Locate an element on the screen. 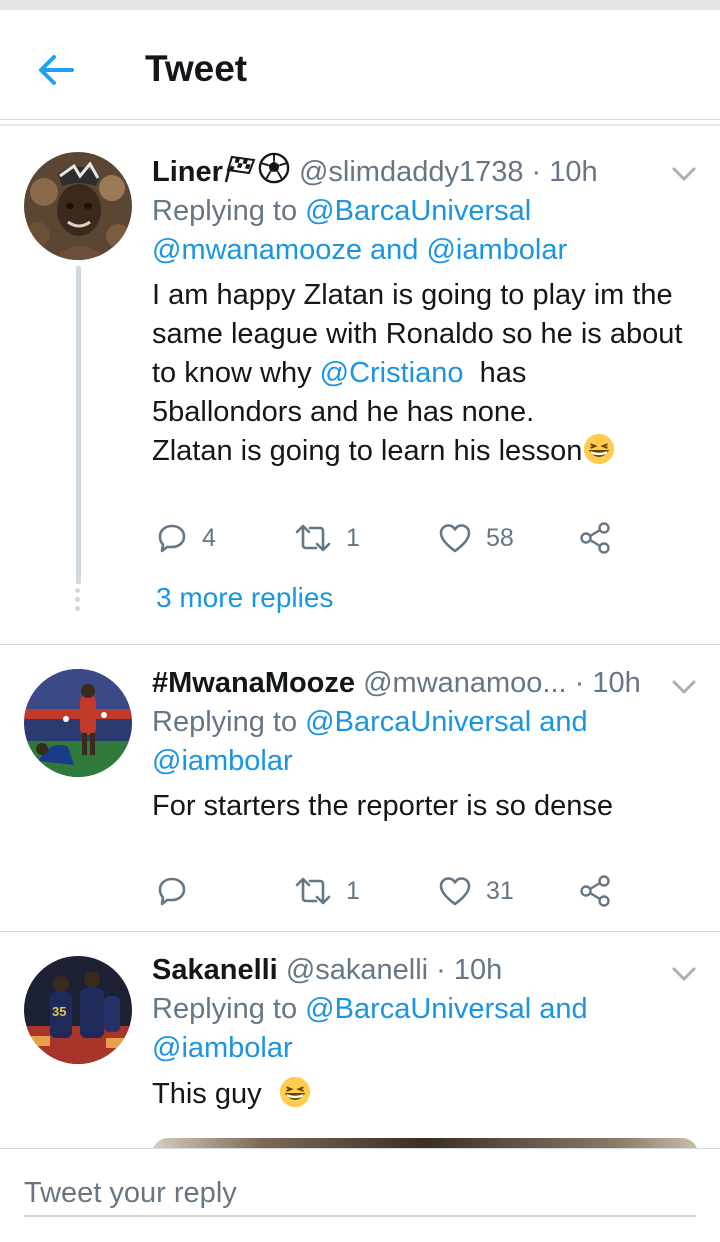 The height and width of the screenshot is (1242, 720). user-handle: @slimdaddy1738 is located at coordinates (411, 172).